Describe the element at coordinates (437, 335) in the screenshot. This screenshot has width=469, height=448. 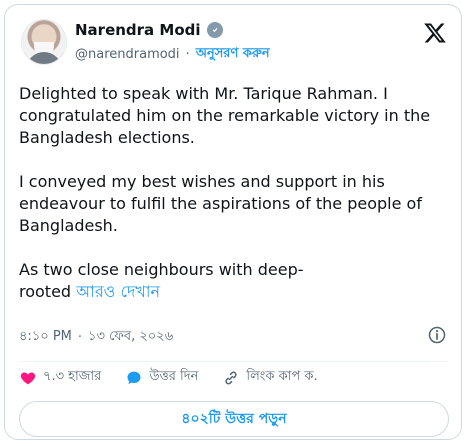
I see `info-icon` at that location.